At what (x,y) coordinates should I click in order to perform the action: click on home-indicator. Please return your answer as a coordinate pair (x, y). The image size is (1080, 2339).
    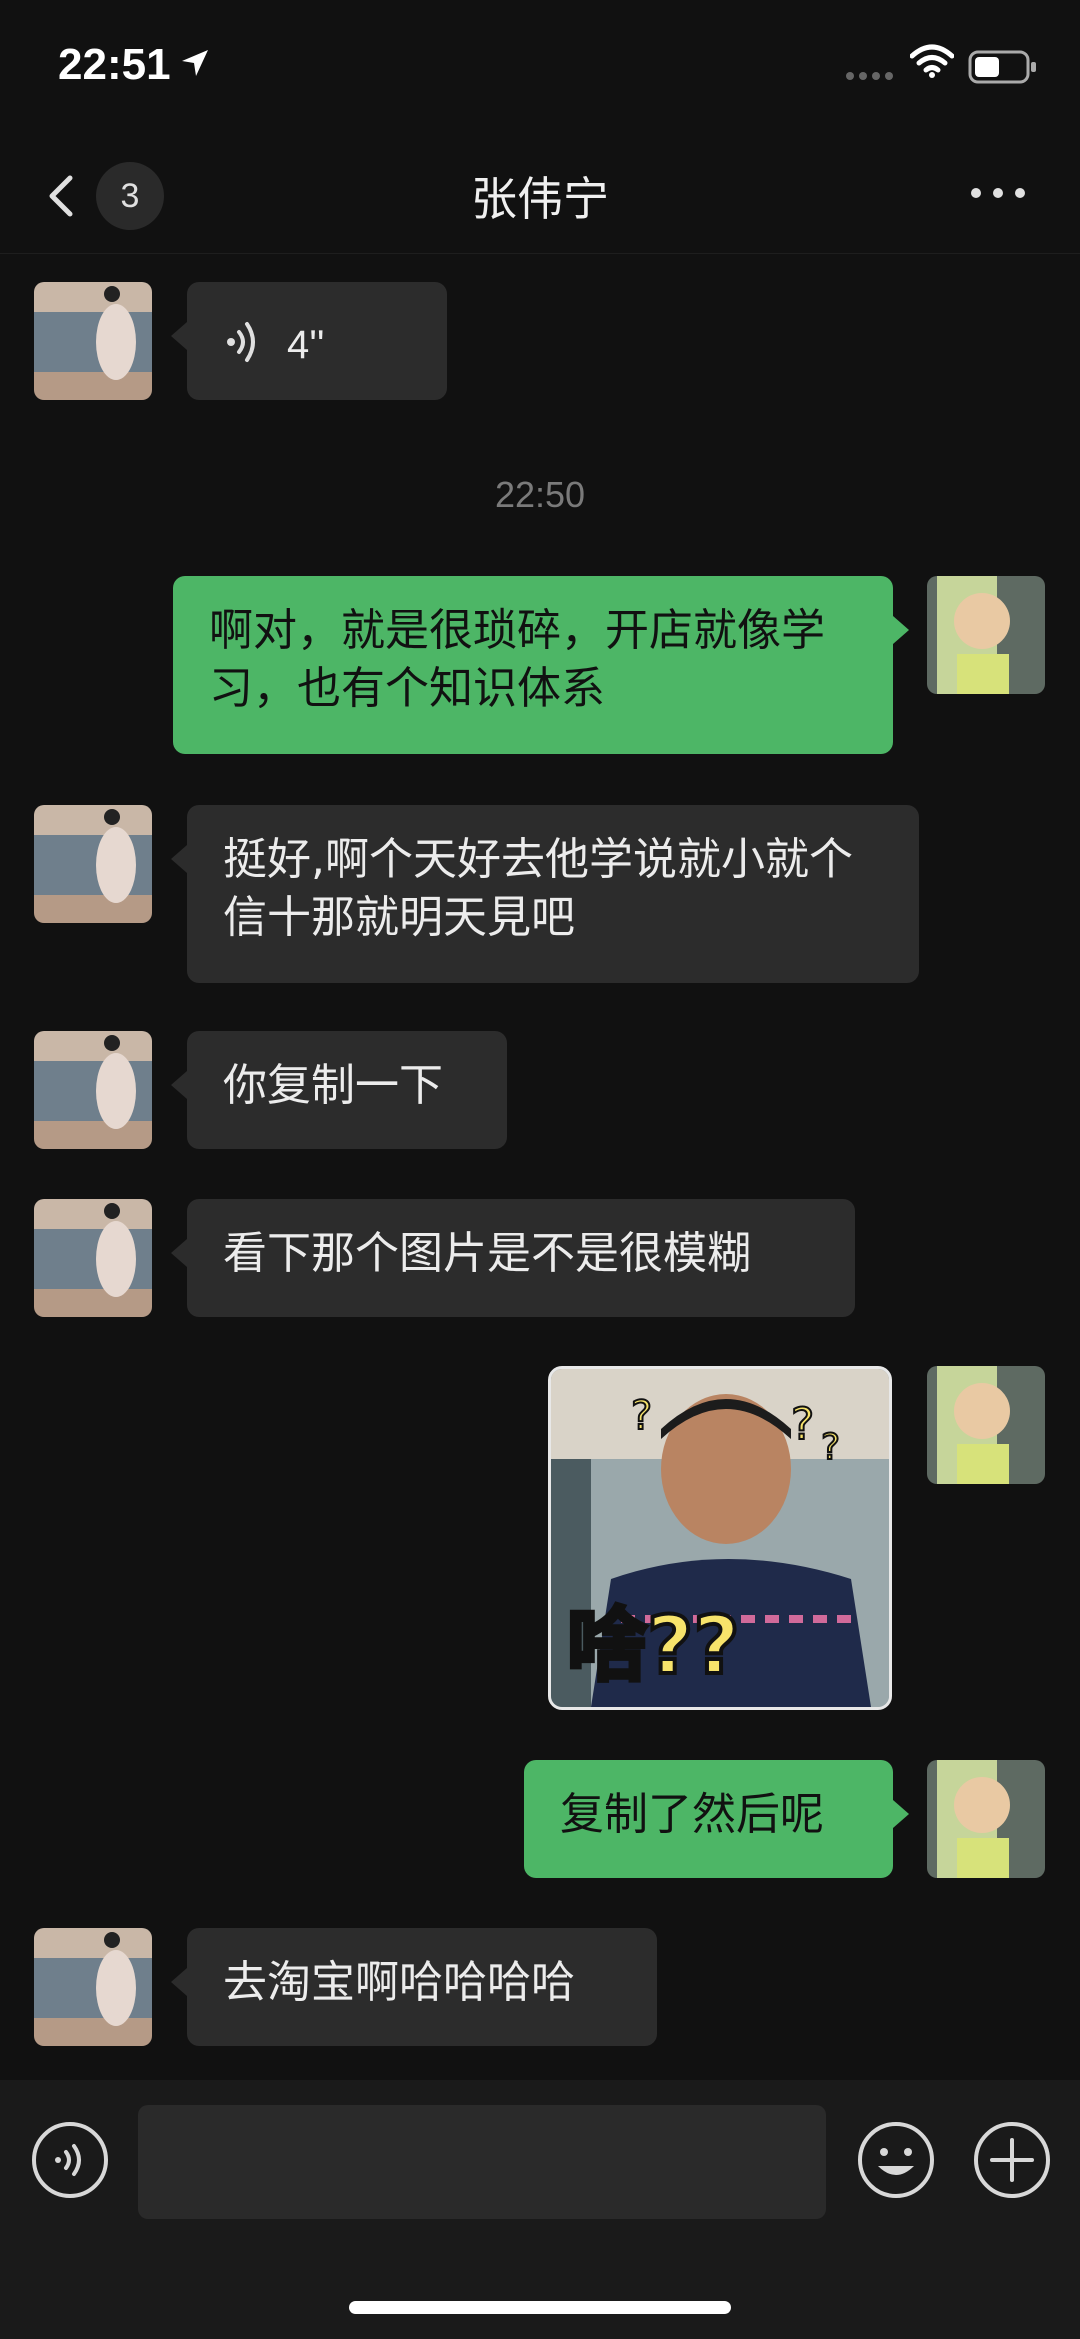
    Looking at the image, I should click on (540, 2307).